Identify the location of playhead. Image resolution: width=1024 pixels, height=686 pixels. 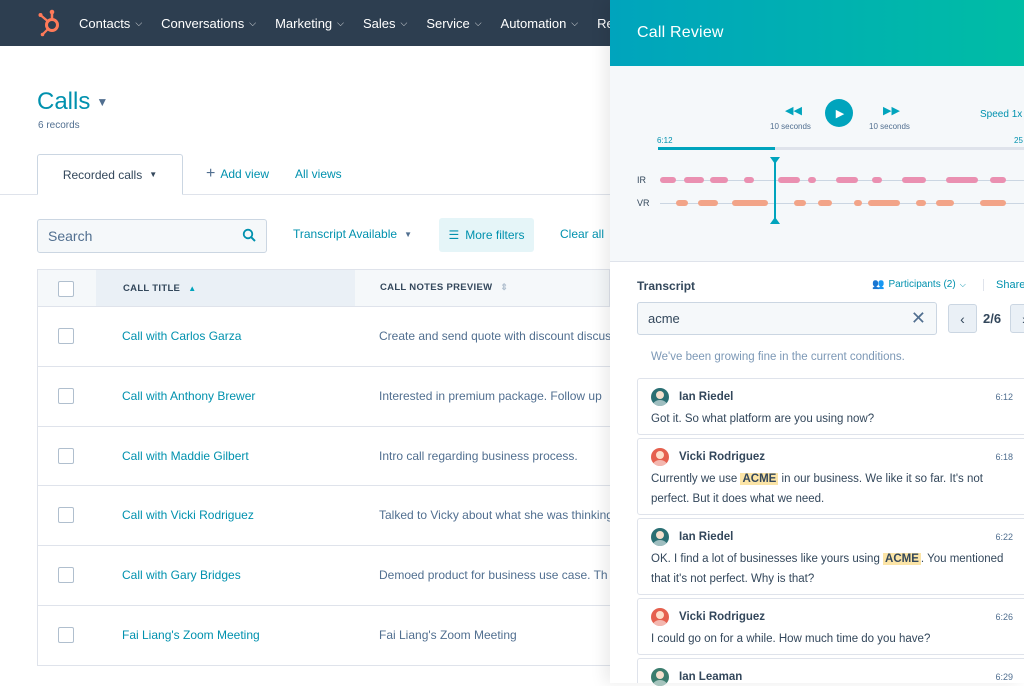
(775, 191).